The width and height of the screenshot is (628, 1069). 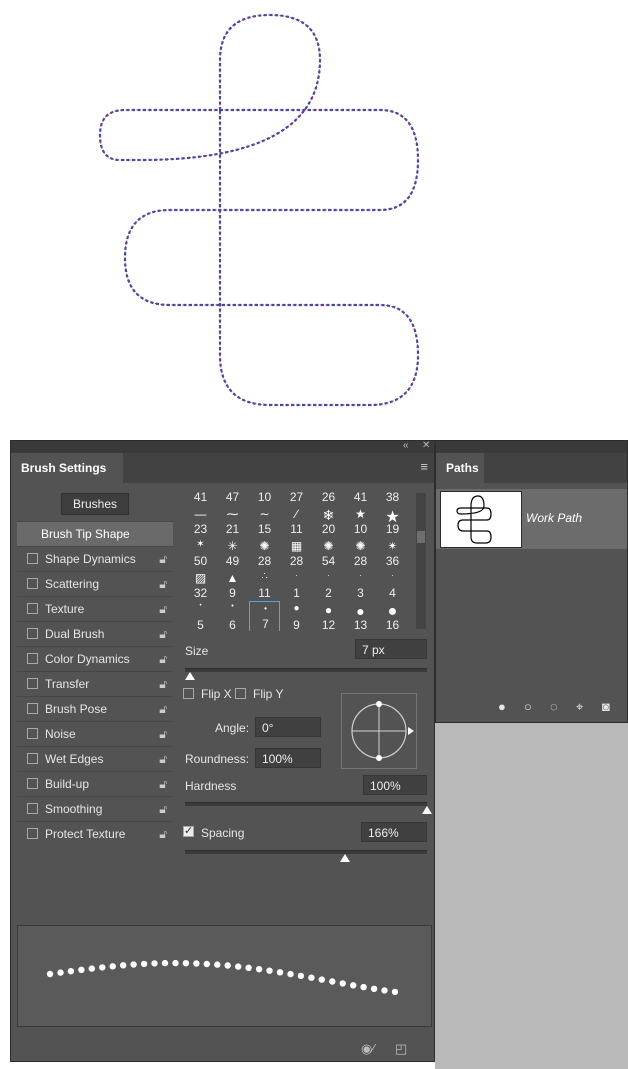 What do you see at coordinates (188, 830) in the screenshot?
I see `spacing-checkbox` at bounding box center [188, 830].